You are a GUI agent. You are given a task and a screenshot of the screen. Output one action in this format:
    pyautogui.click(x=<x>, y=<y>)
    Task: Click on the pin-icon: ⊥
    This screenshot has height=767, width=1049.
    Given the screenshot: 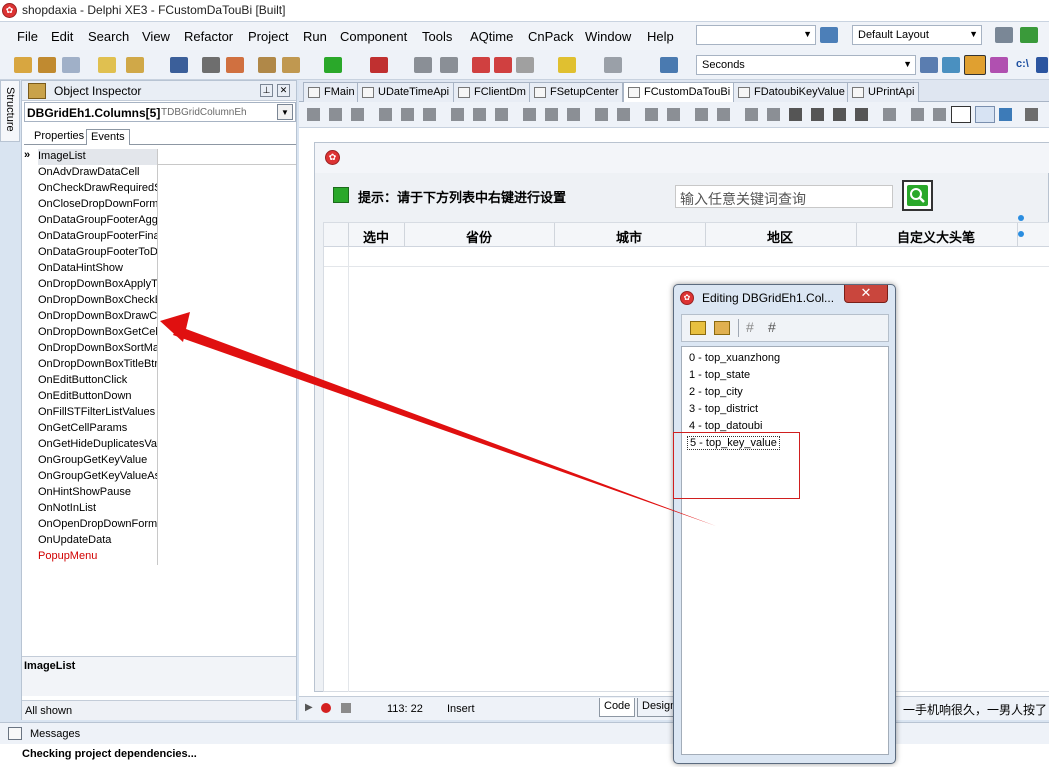 What is the action you would take?
    pyautogui.click(x=266, y=90)
    